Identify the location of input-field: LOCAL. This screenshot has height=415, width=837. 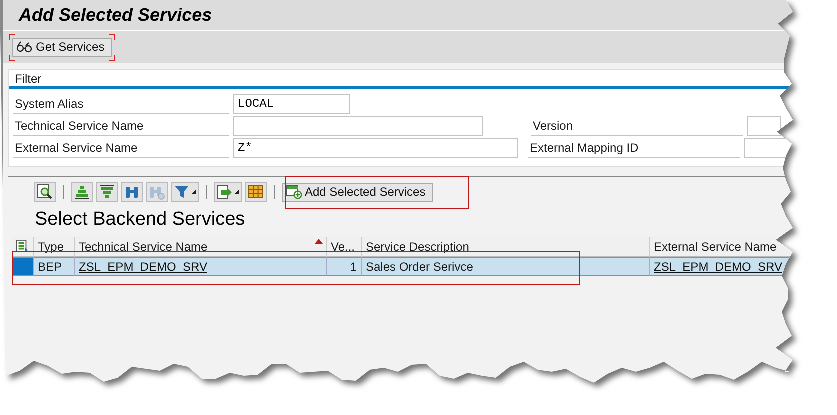
(291, 104).